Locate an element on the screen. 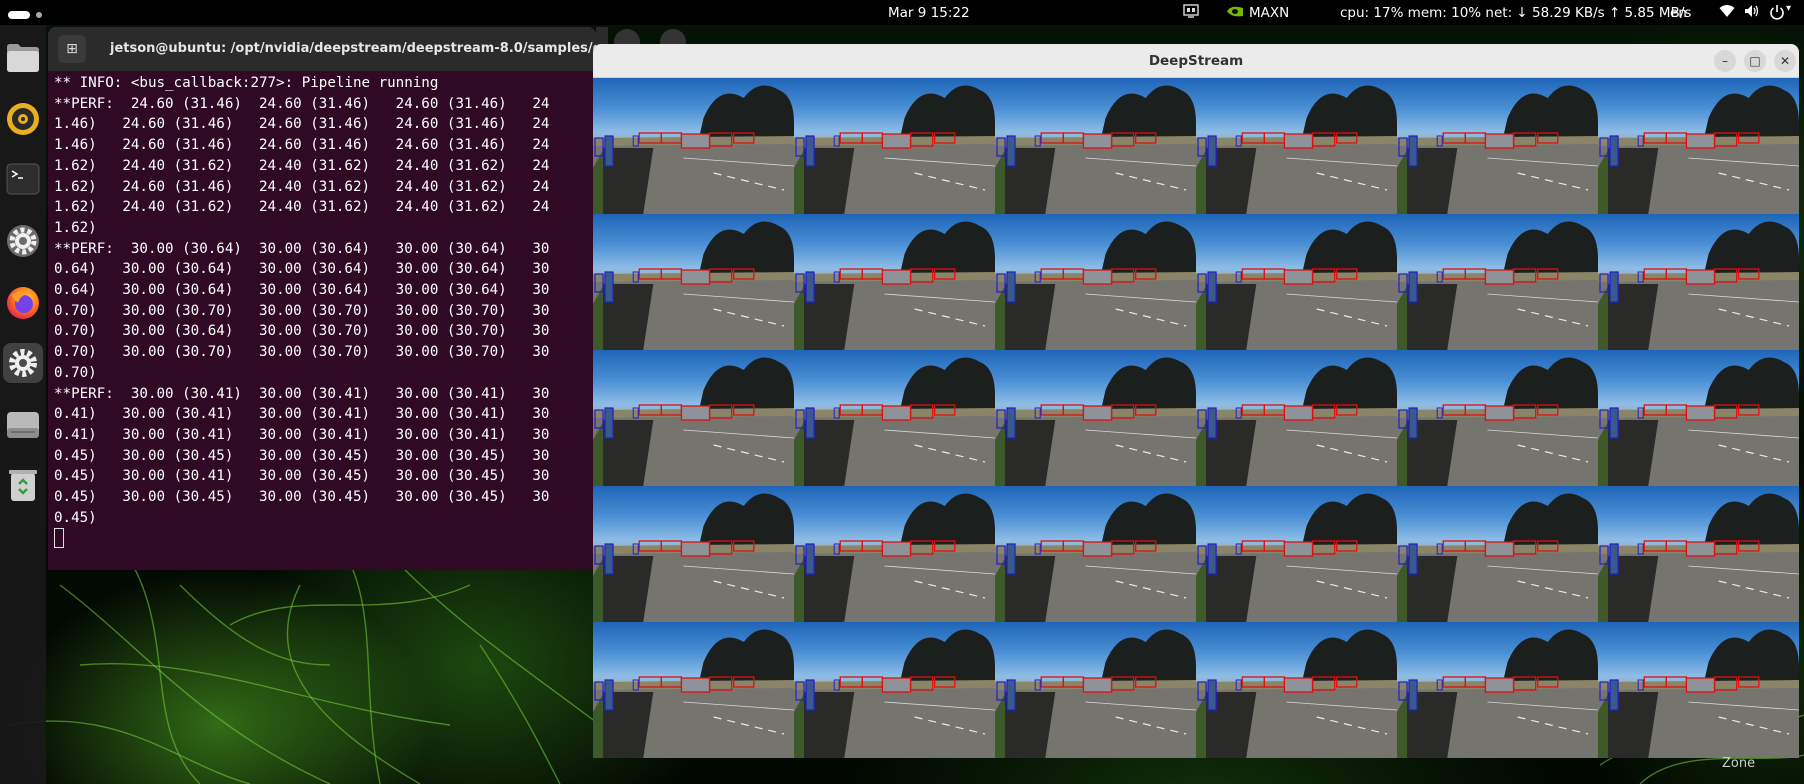 Image resolution: width=1804 pixels, height=784 pixels. settings-active-icon is located at coordinates (23, 363).